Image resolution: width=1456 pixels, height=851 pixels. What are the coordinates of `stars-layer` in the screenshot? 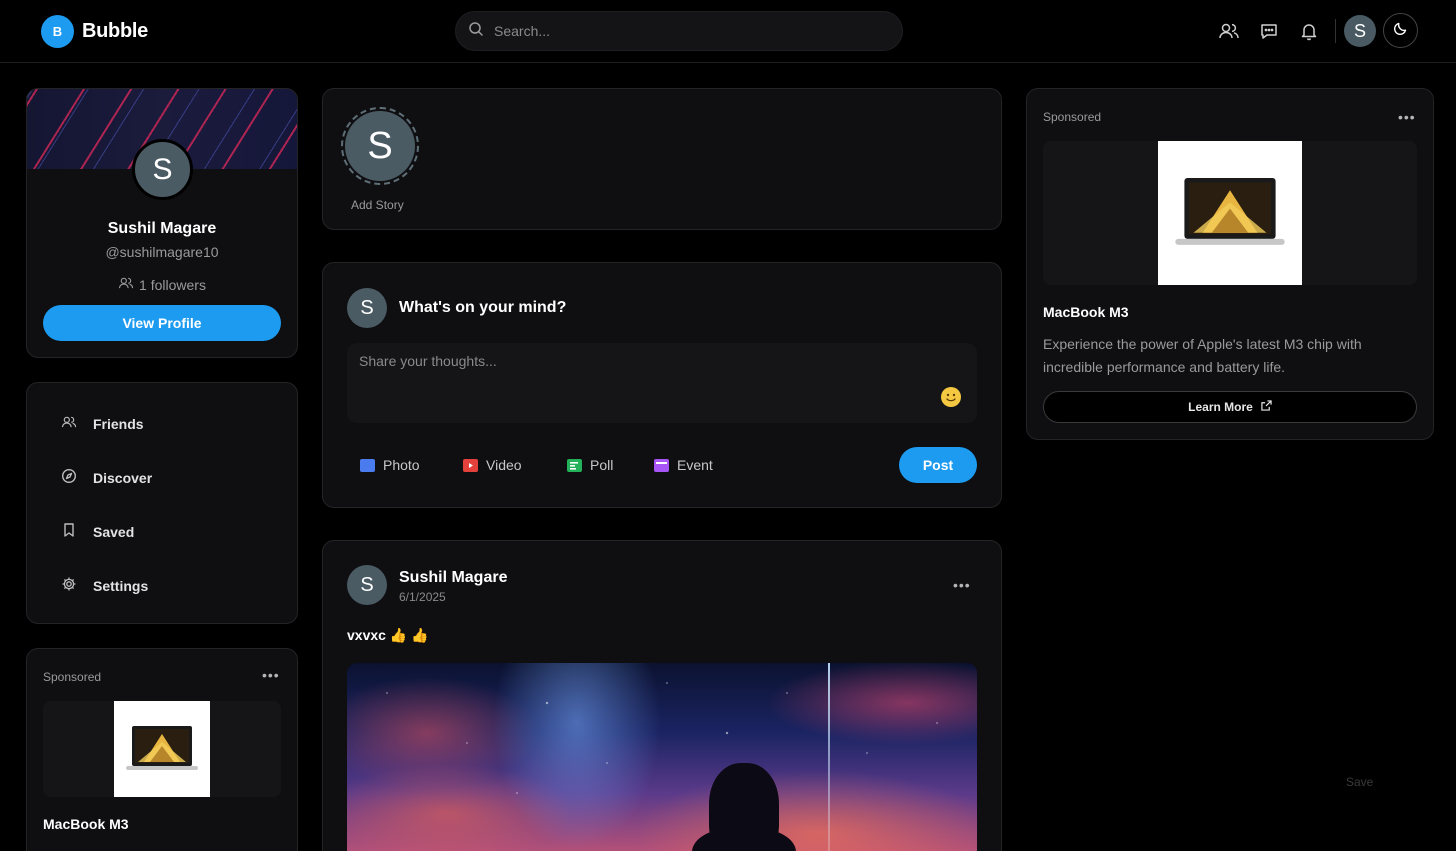 It's located at (662, 757).